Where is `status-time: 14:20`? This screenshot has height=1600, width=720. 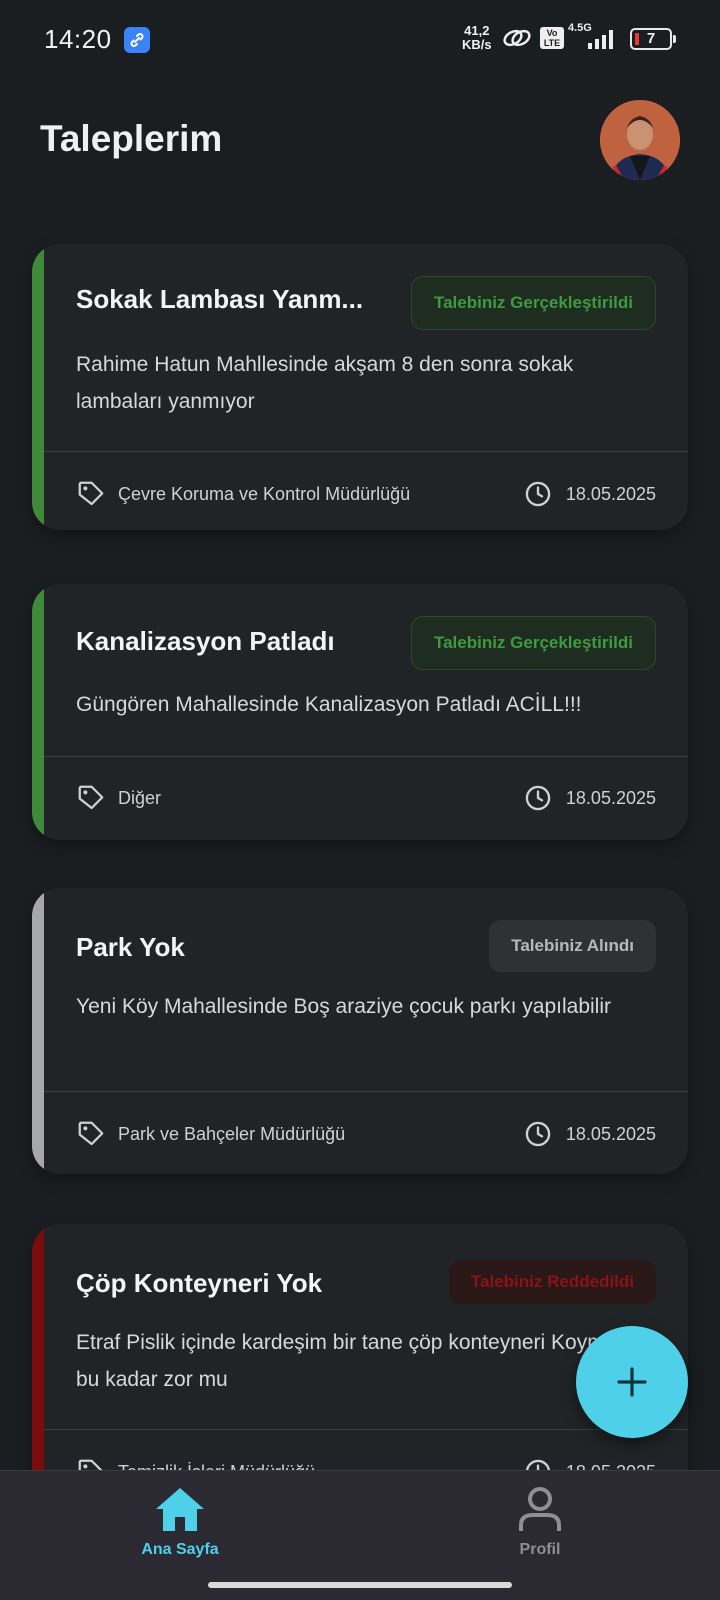
status-time: 14:20 is located at coordinates (78, 39).